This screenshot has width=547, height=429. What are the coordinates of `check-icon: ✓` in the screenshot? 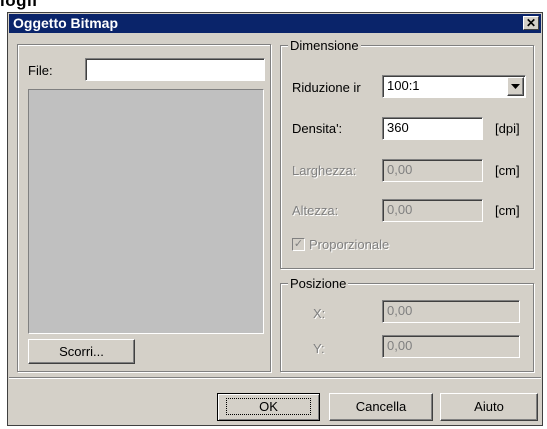 It's located at (298, 244).